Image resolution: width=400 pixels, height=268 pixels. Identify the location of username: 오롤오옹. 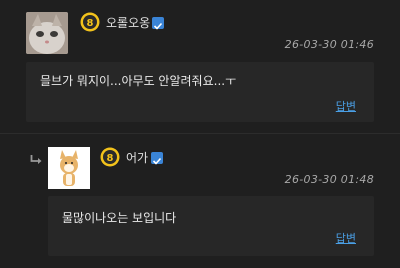
(128, 23).